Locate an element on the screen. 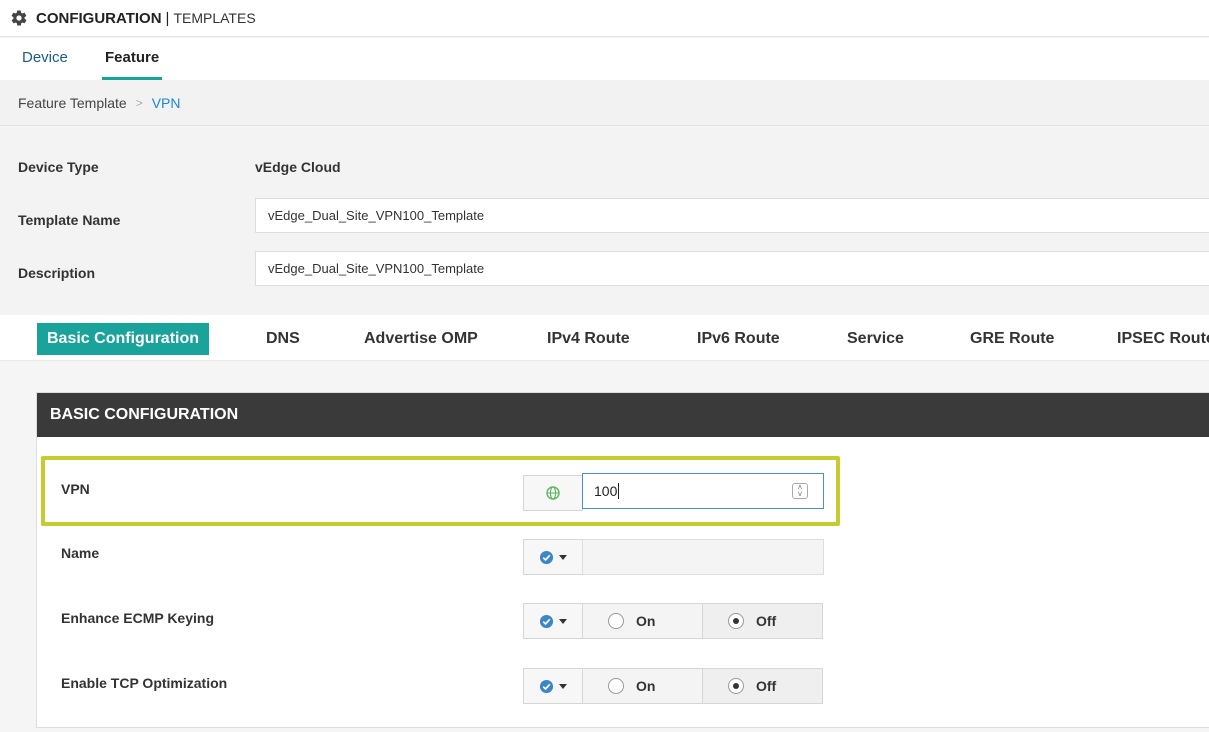  tcp-off-radio: Off is located at coordinates (762, 686).